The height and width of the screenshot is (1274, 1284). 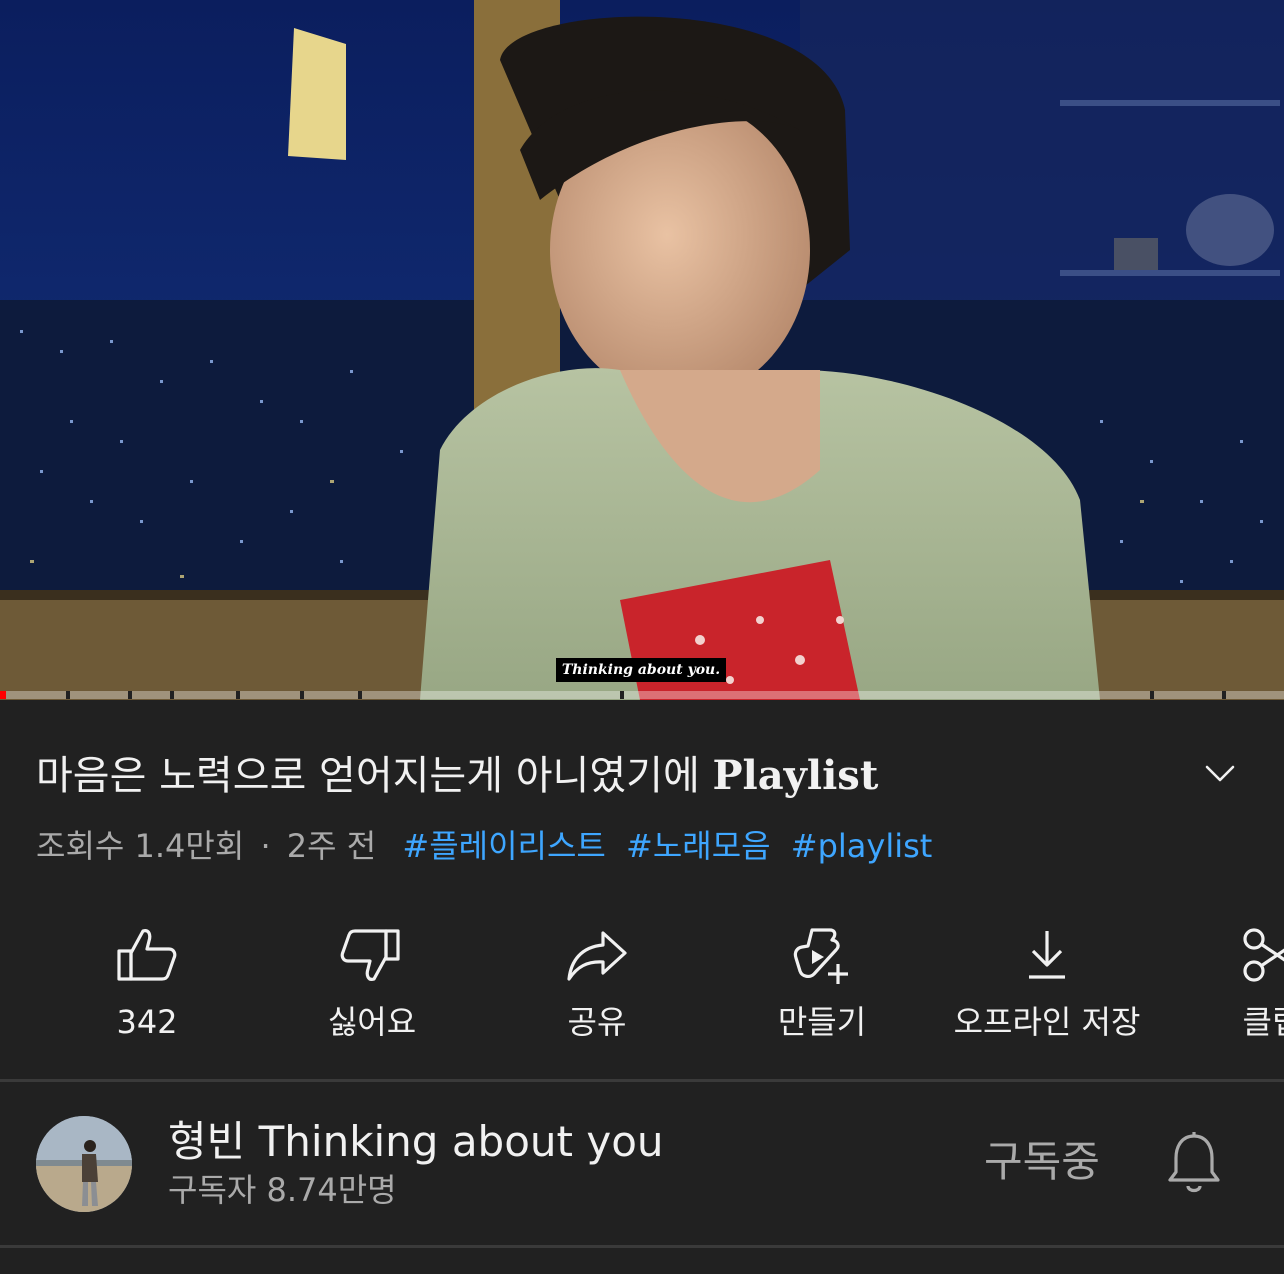 I want to click on create-button: 만들기, so click(x=822, y=985).